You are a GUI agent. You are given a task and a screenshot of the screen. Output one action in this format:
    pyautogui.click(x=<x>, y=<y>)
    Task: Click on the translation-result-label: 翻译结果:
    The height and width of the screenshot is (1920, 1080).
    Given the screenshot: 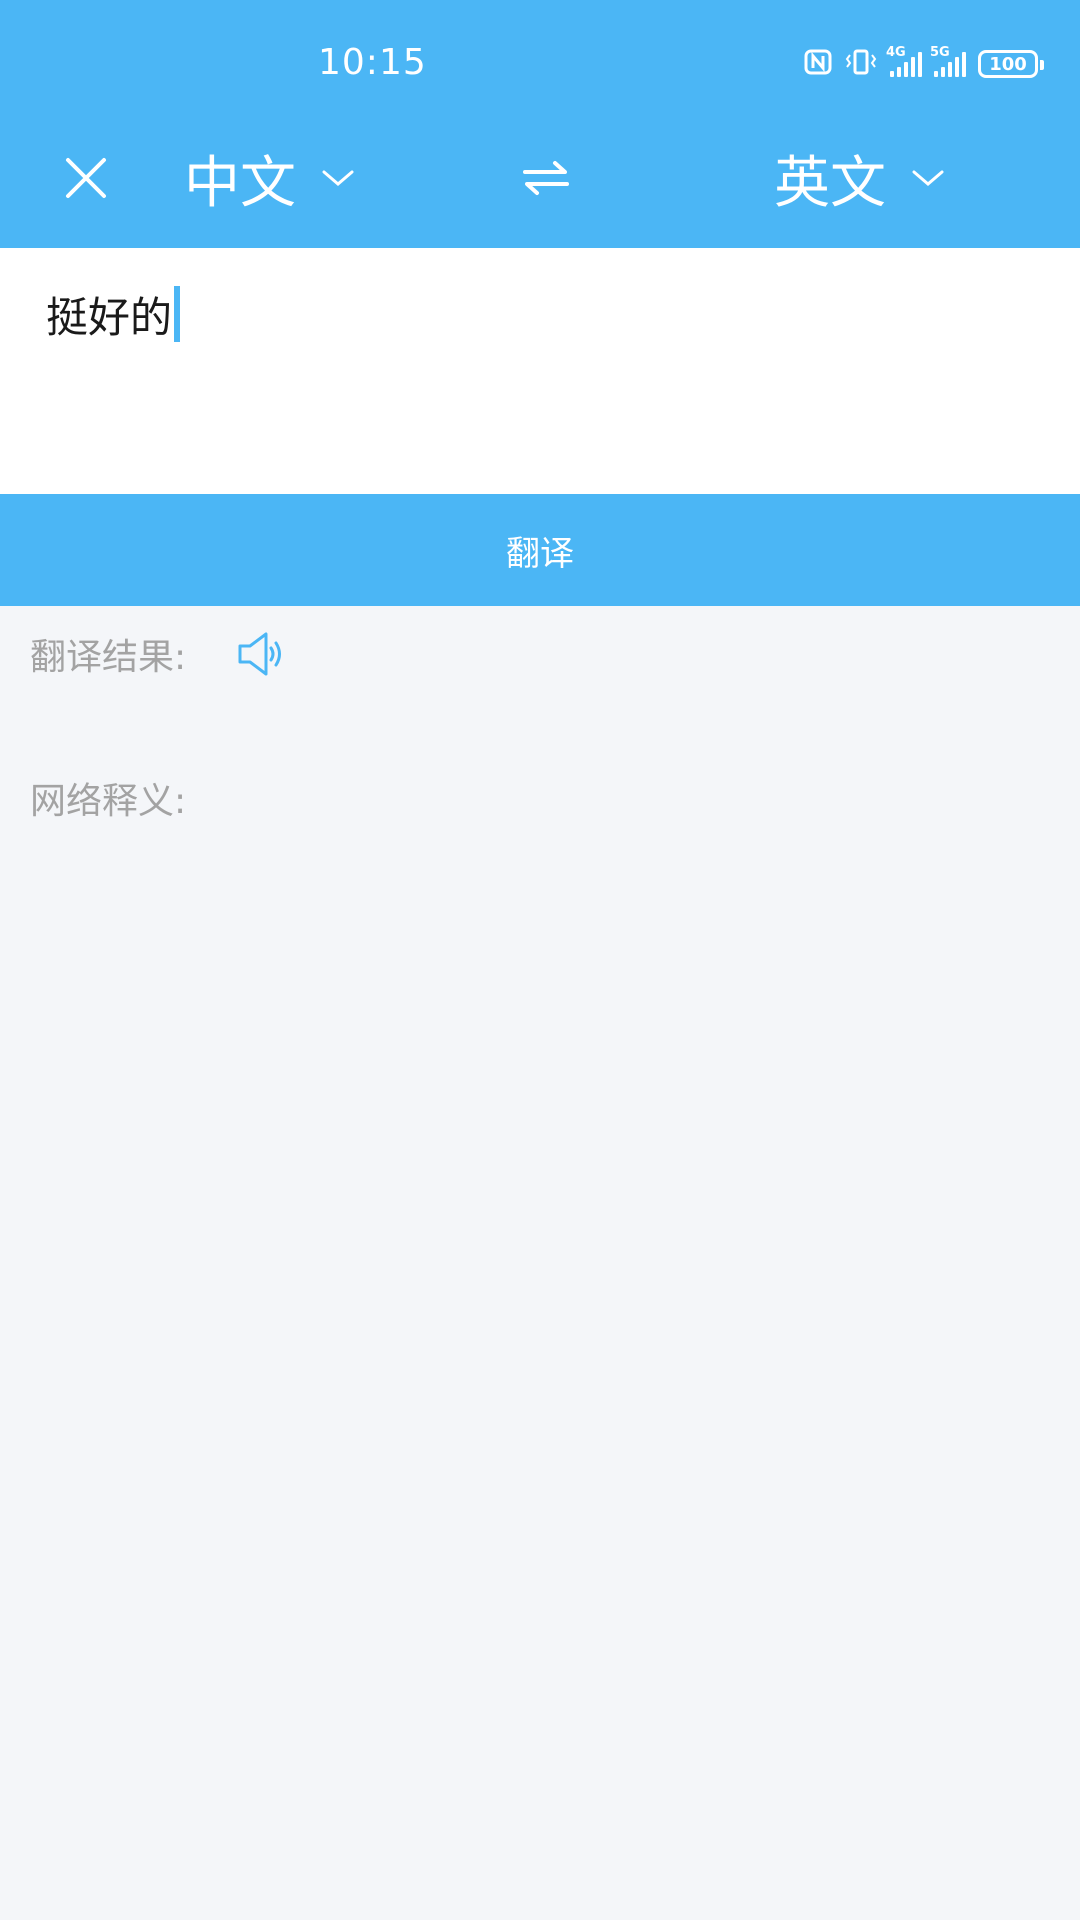 What is the action you would take?
    pyautogui.click(x=108, y=657)
    